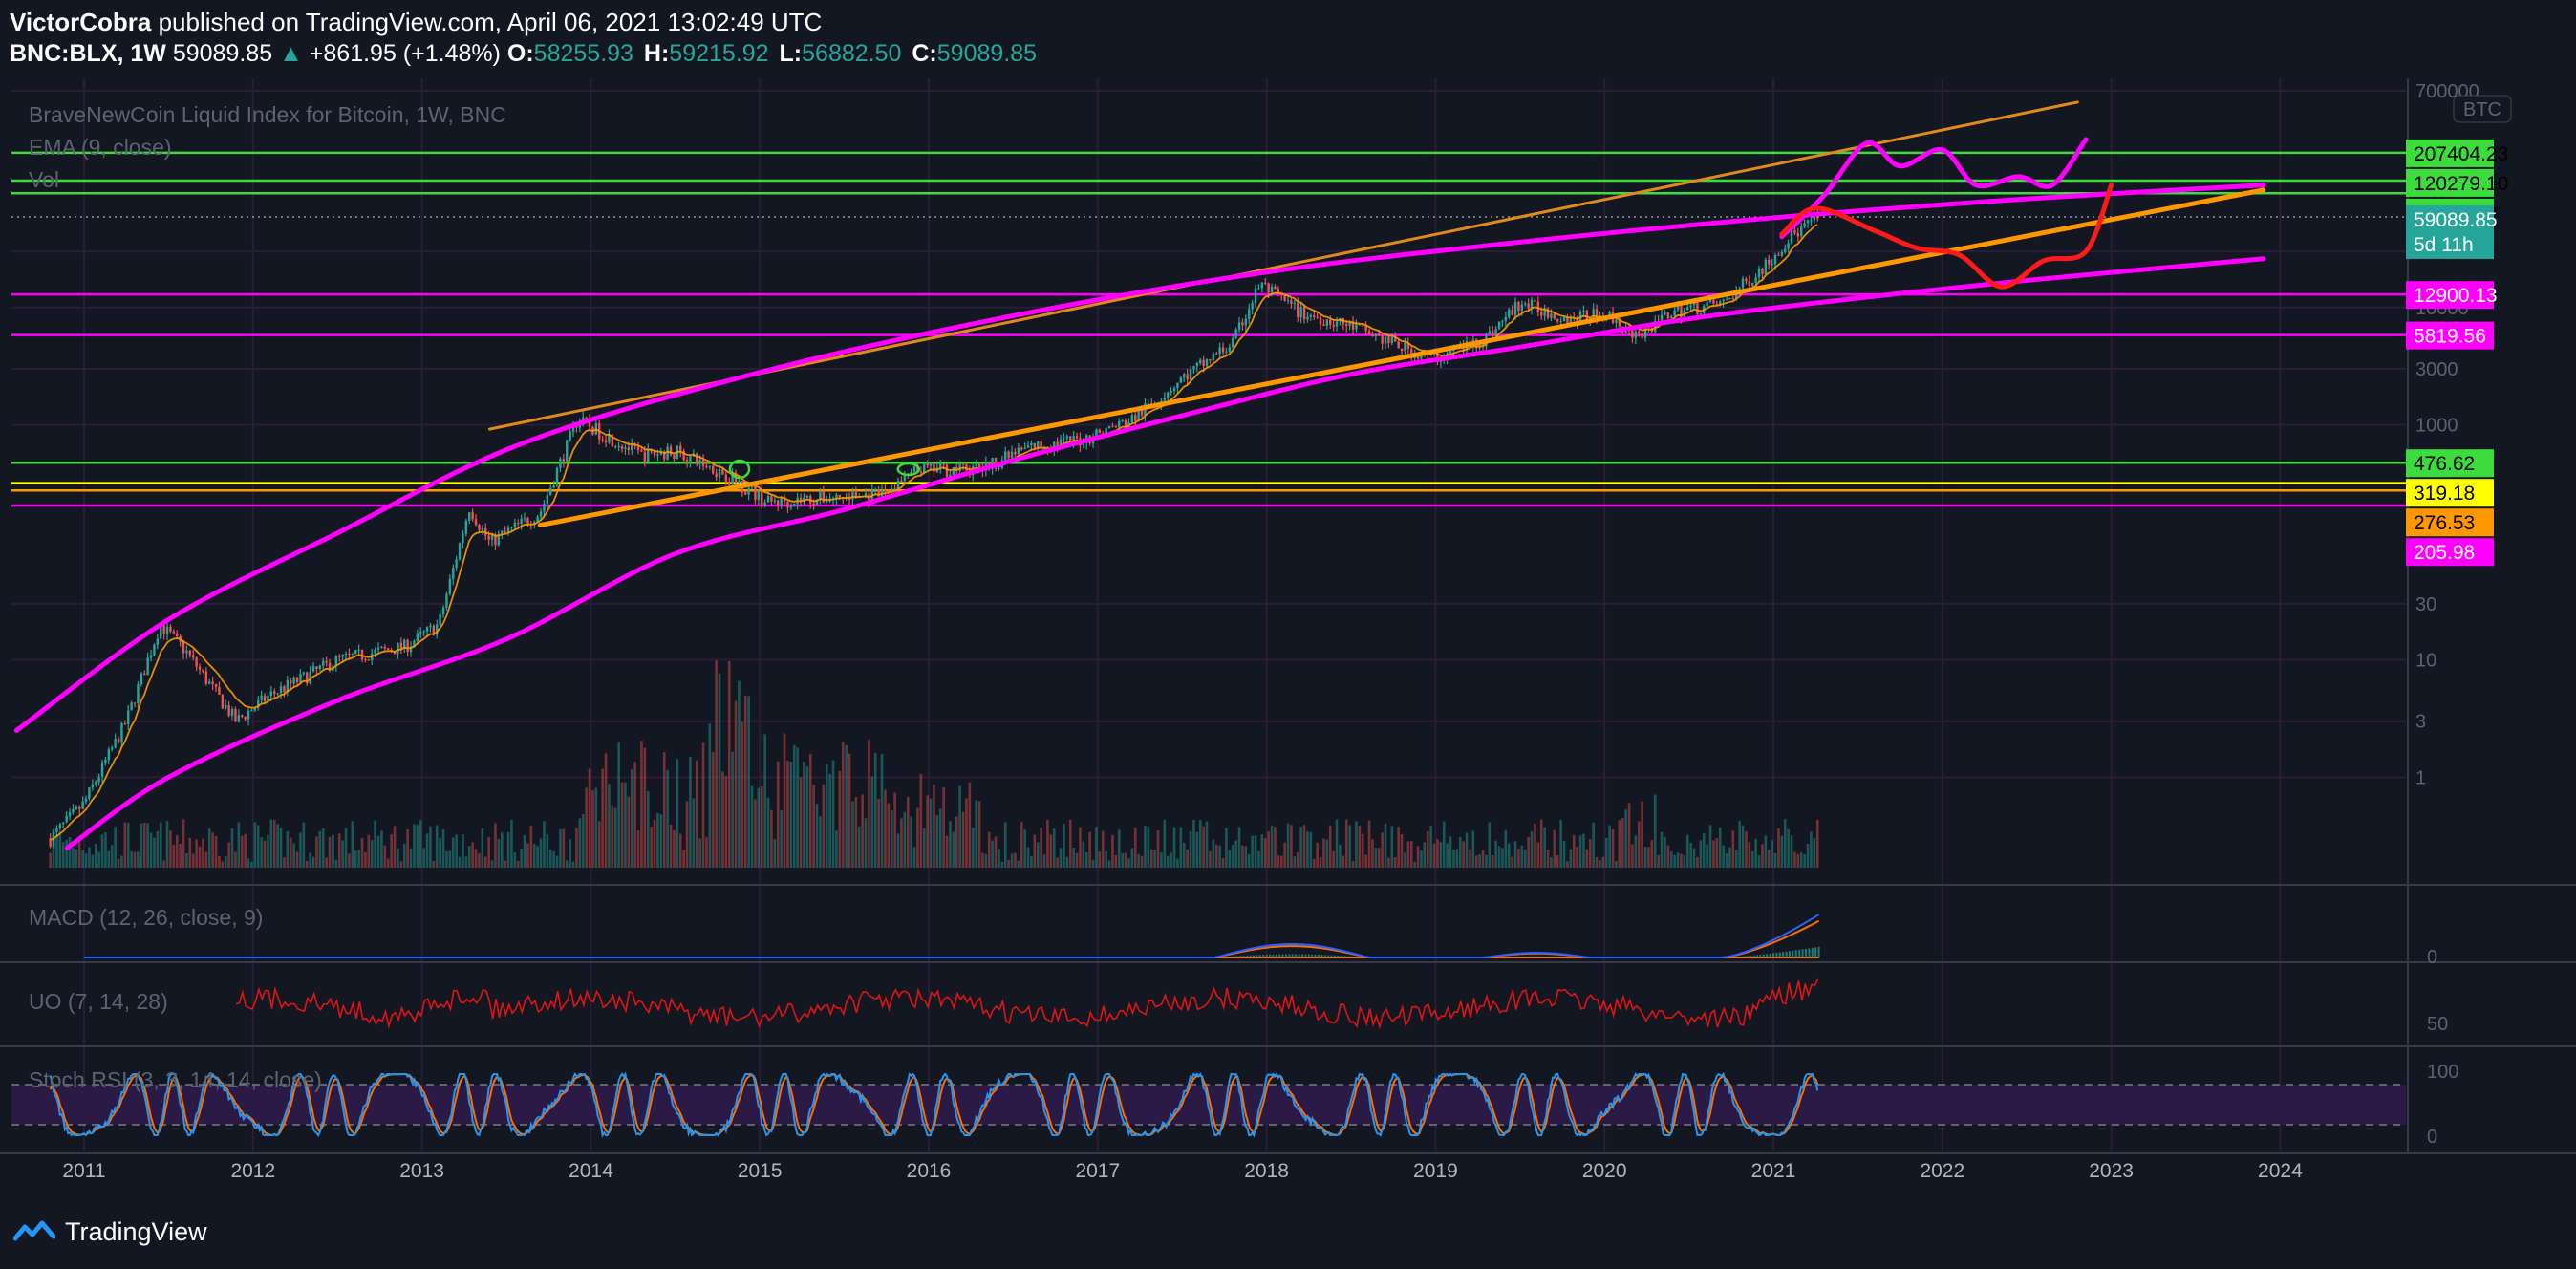 The image size is (2576, 1269). What do you see at coordinates (2436, 369) in the screenshot?
I see `y-tick-3000: 3000` at bounding box center [2436, 369].